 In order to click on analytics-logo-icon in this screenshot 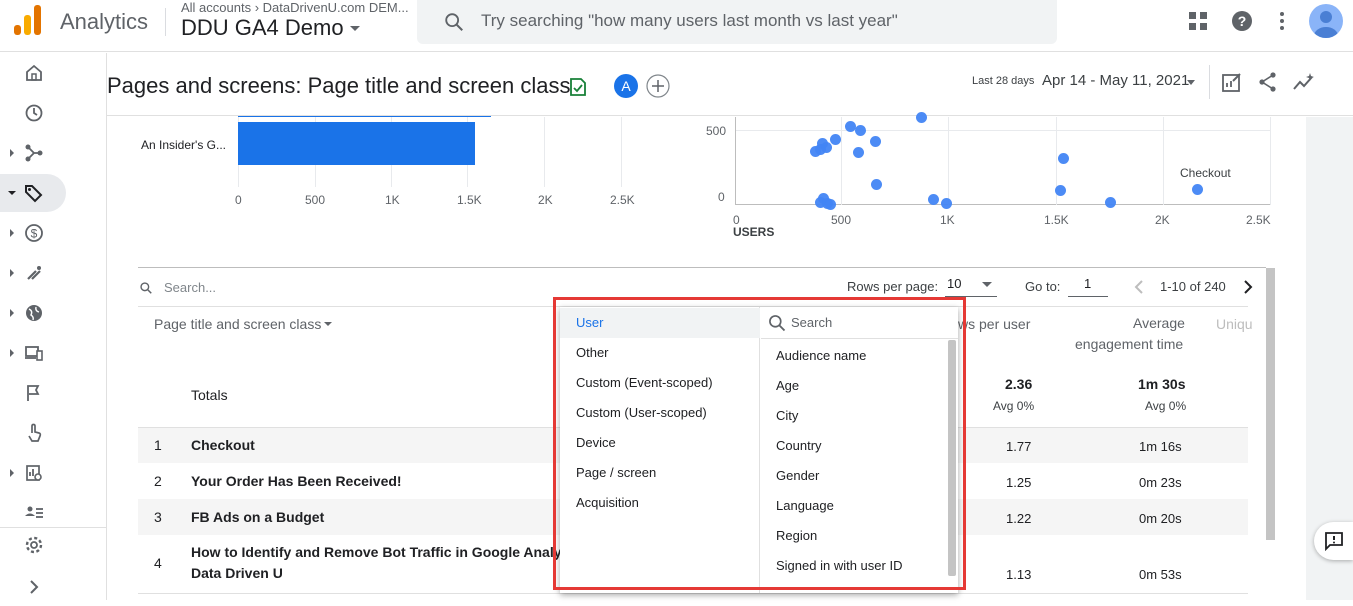, I will do `click(28, 20)`.